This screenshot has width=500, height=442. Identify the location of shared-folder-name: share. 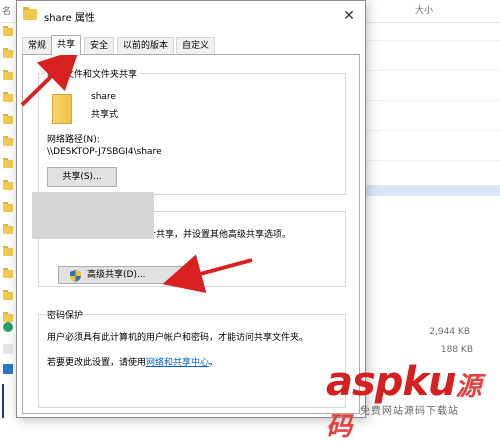
(103, 97).